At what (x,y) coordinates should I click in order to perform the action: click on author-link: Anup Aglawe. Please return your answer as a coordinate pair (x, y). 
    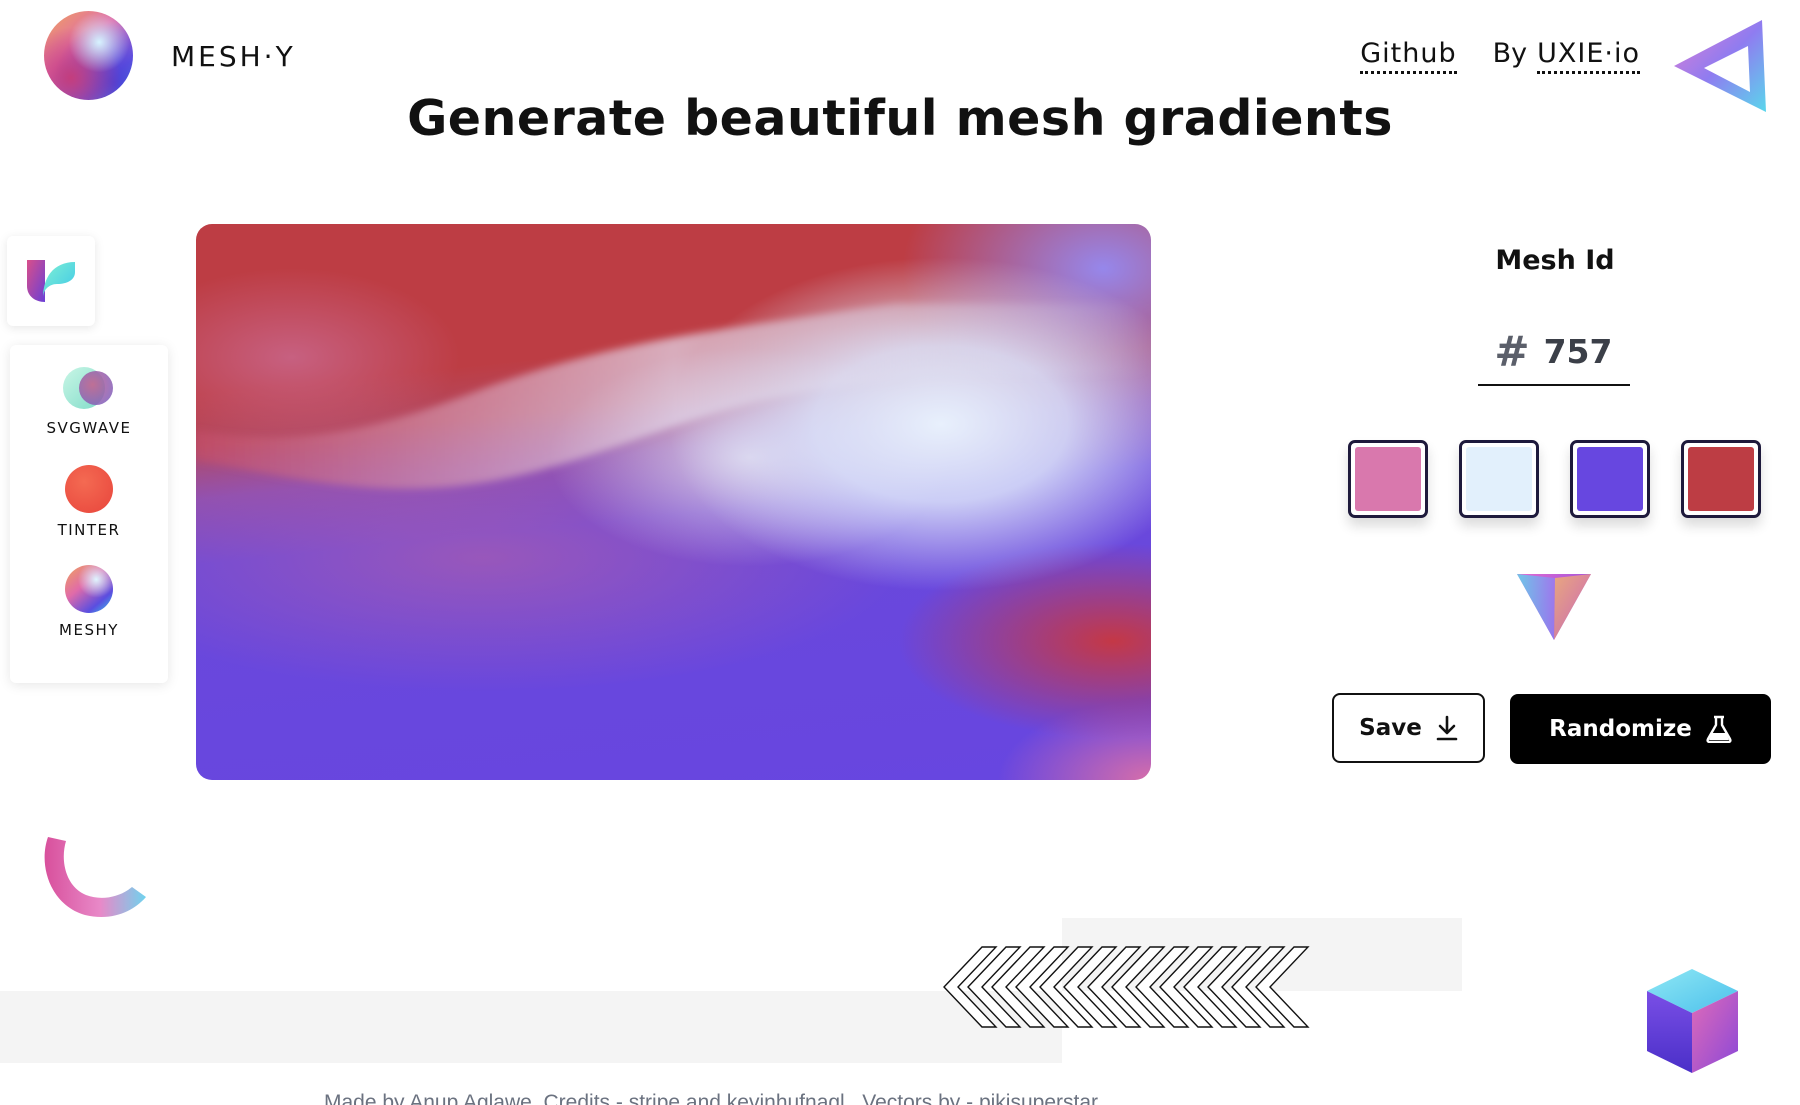
    Looking at the image, I should click on (470, 1098).